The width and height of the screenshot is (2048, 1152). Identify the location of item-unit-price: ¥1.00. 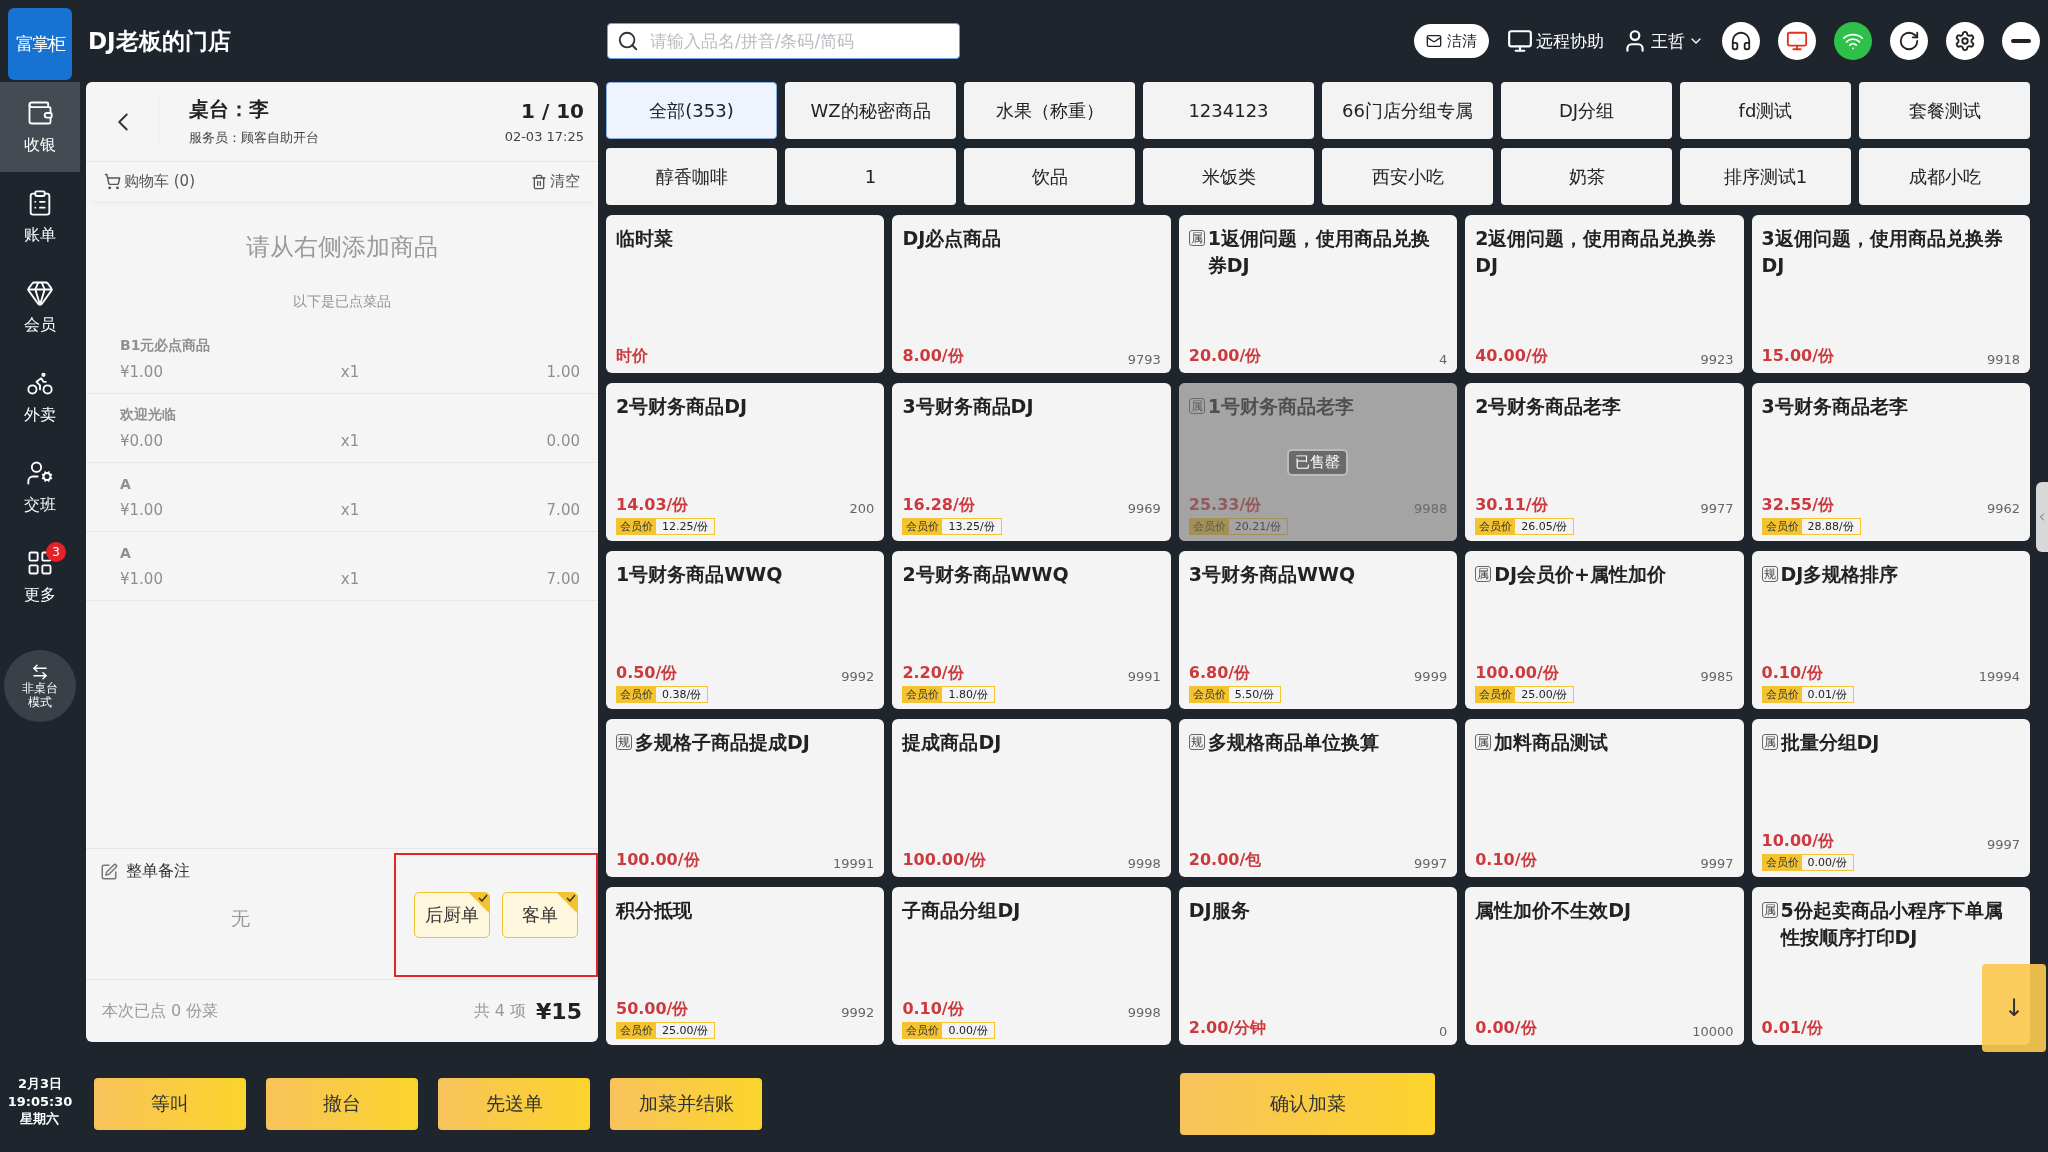
(142, 509).